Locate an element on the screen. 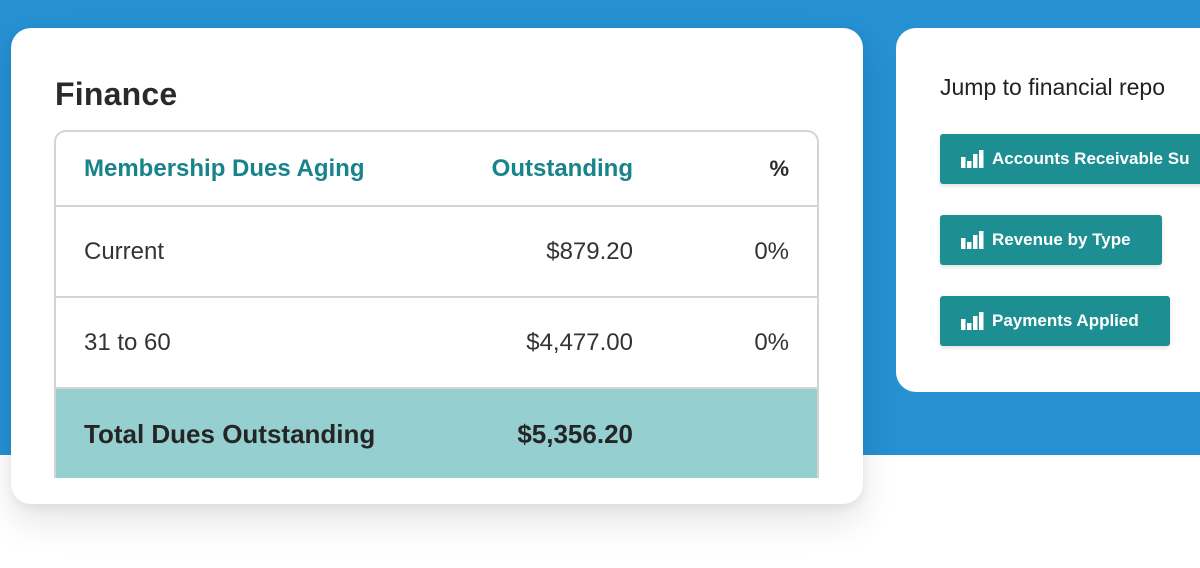 The image size is (1200, 568). row-outstanding: $4,477.00 is located at coordinates (579, 342).